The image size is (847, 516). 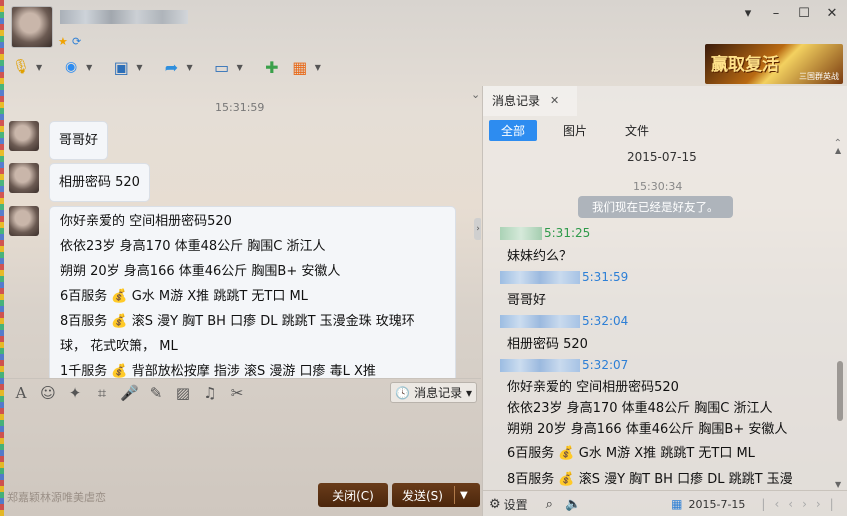 What do you see at coordinates (774, 64) in the screenshot?
I see `ad-banner: 赢取复活 三国群英战` at bounding box center [774, 64].